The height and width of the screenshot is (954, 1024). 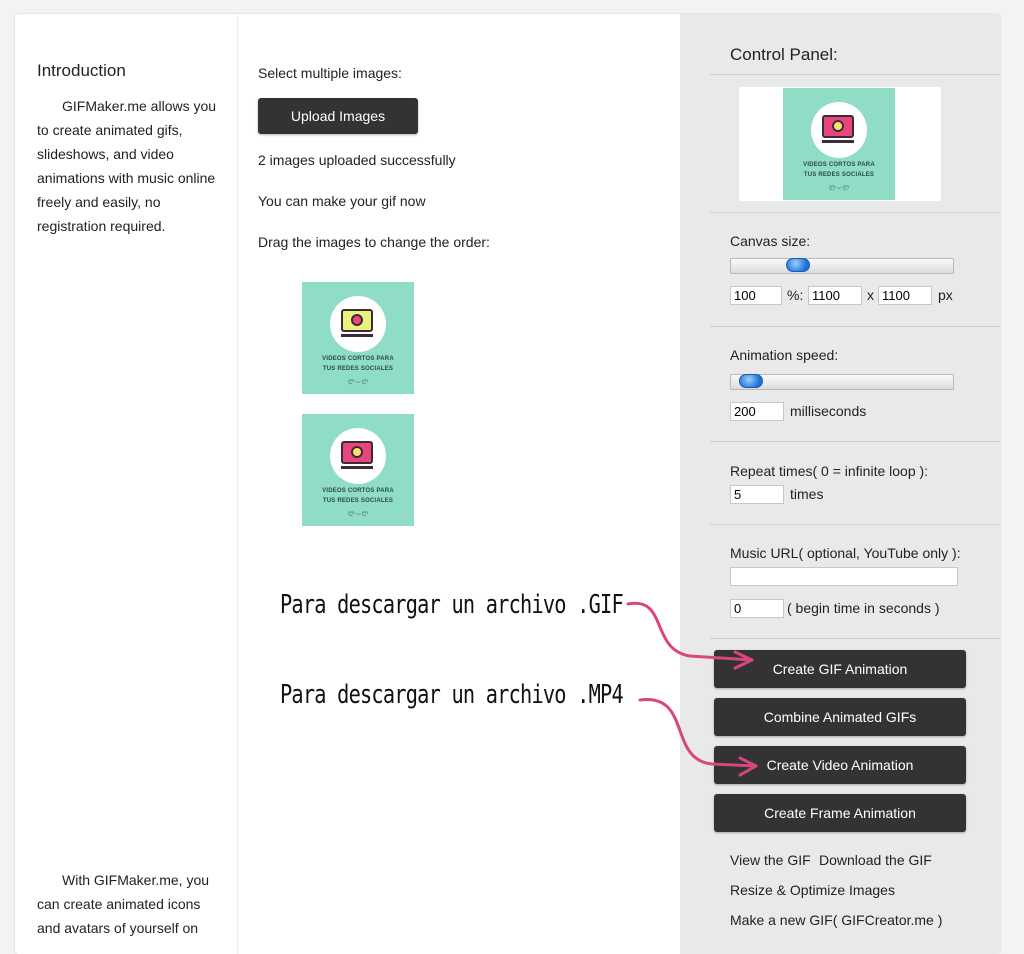 I want to click on annotation-arrows, so click(x=692, y=689).